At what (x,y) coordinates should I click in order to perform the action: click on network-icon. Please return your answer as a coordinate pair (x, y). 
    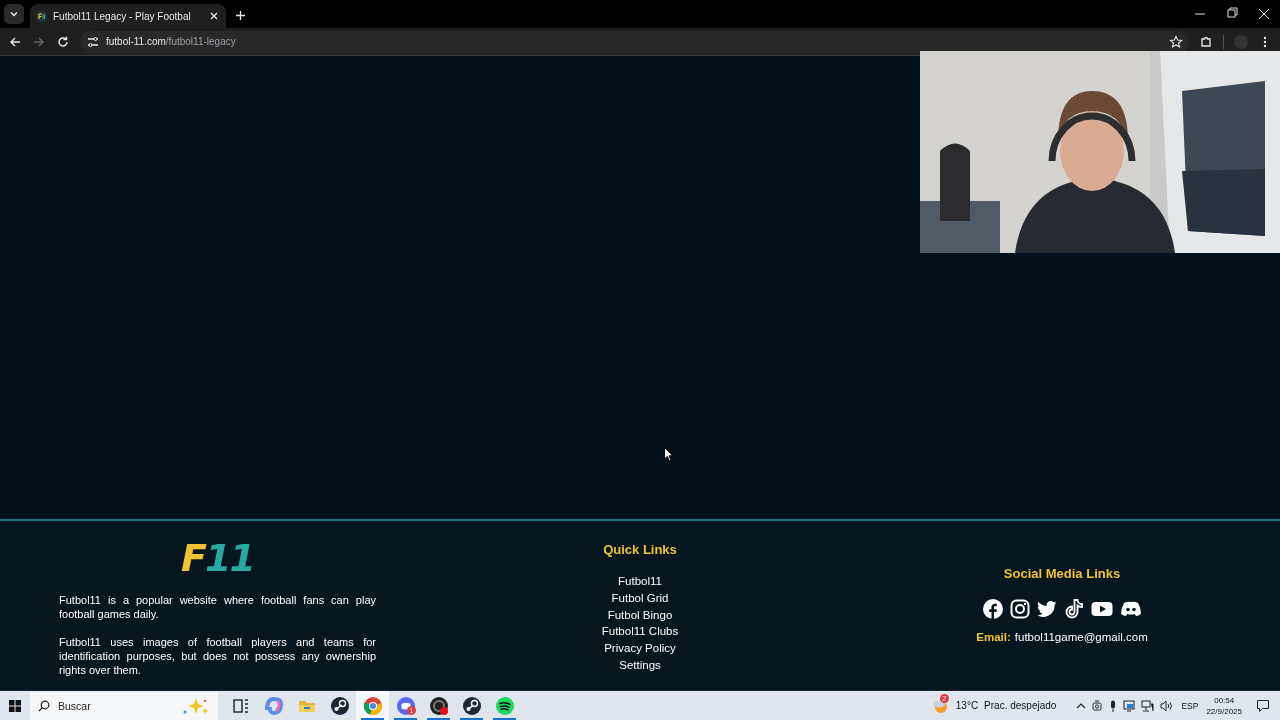
    Looking at the image, I should click on (1148, 705).